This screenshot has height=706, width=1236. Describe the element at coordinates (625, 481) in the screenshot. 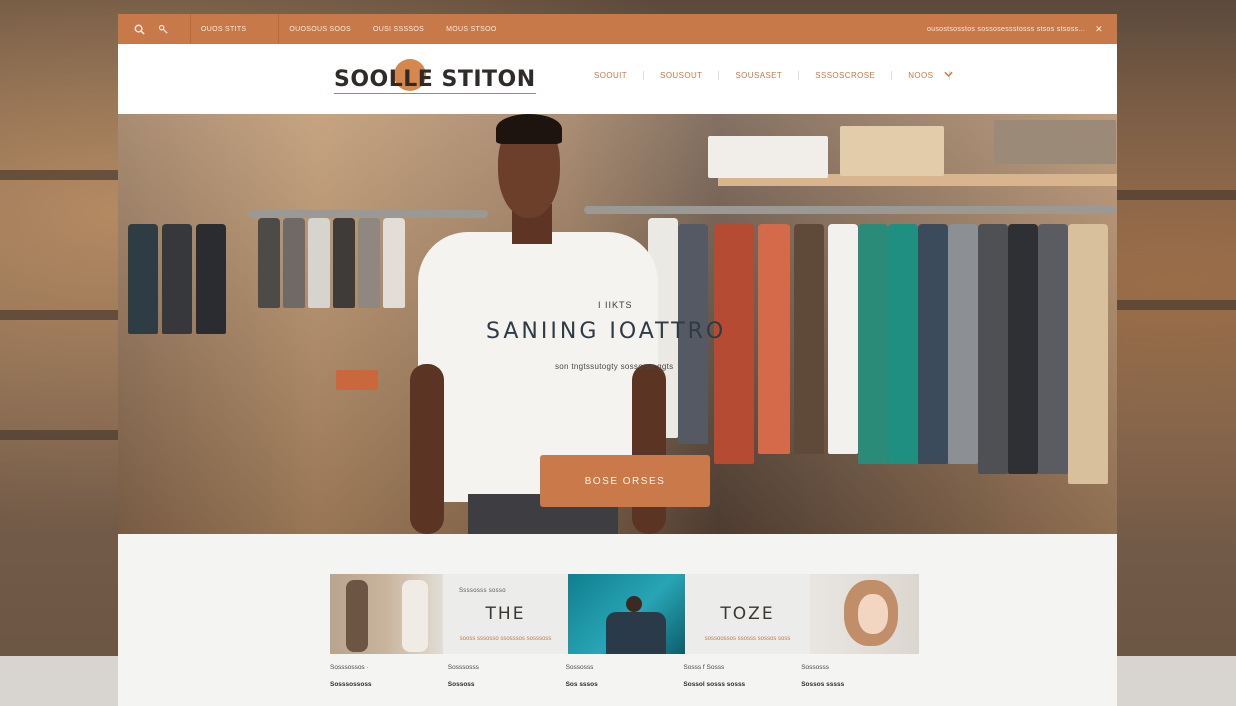

I see `hero-cta-button: BOSE ORSES` at that location.